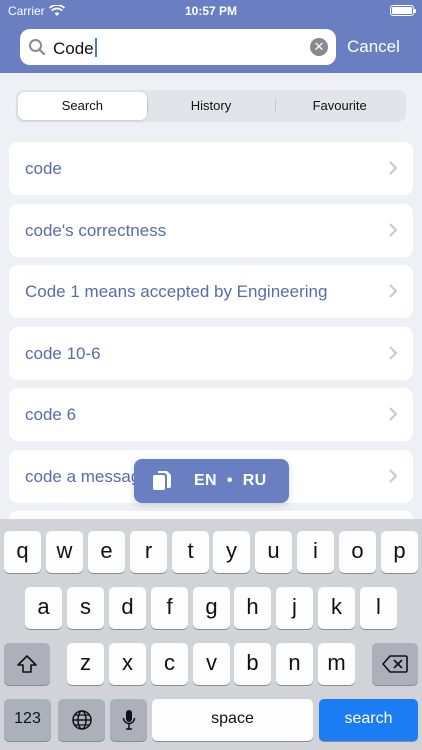 The width and height of the screenshot is (422, 750). I want to click on key-b: b, so click(252, 664).